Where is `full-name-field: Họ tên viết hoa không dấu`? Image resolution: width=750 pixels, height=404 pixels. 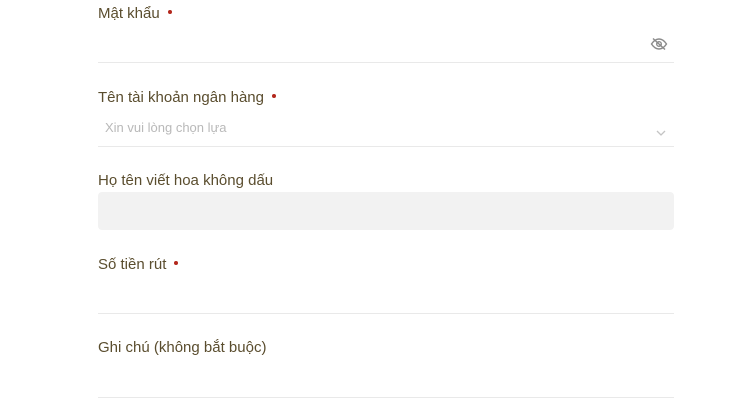
full-name-field: Họ tên viết hoa không dấu is located at coordinates (386, 201).